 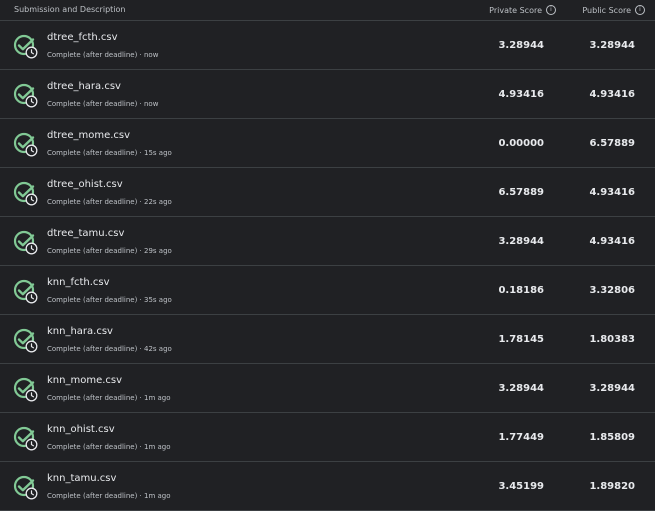 I want to click on submission-filename: knn_mome.csv, so click(x=84, y=380).